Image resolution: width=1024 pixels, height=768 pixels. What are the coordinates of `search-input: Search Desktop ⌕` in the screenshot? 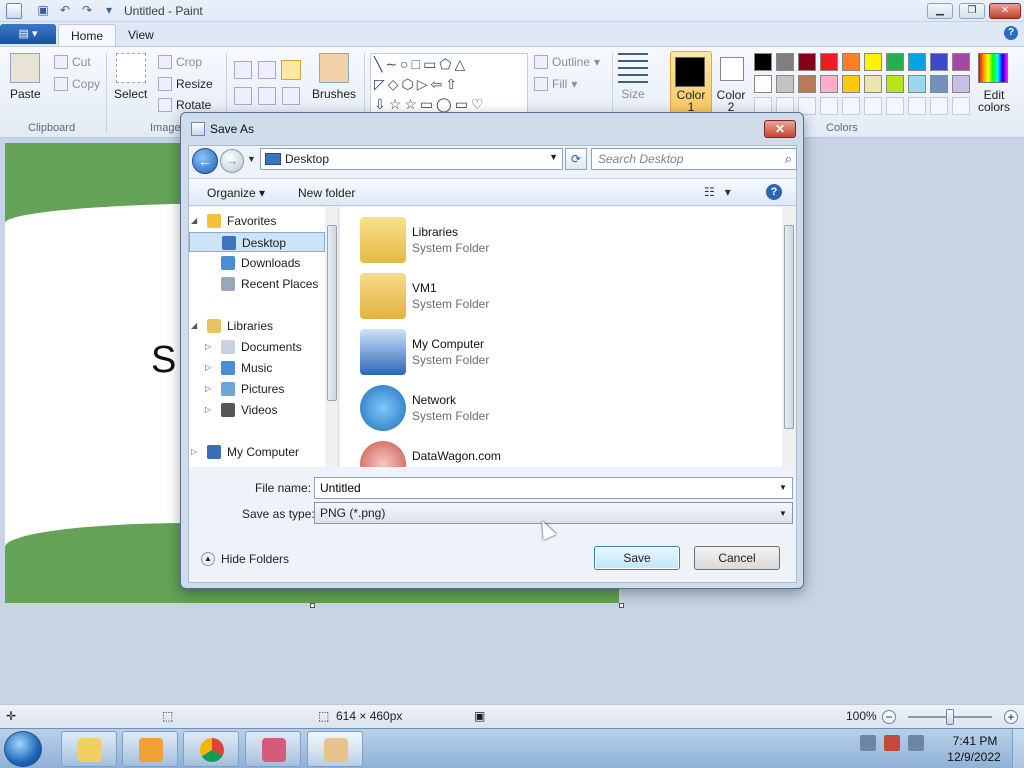 It's located at (694, 159).